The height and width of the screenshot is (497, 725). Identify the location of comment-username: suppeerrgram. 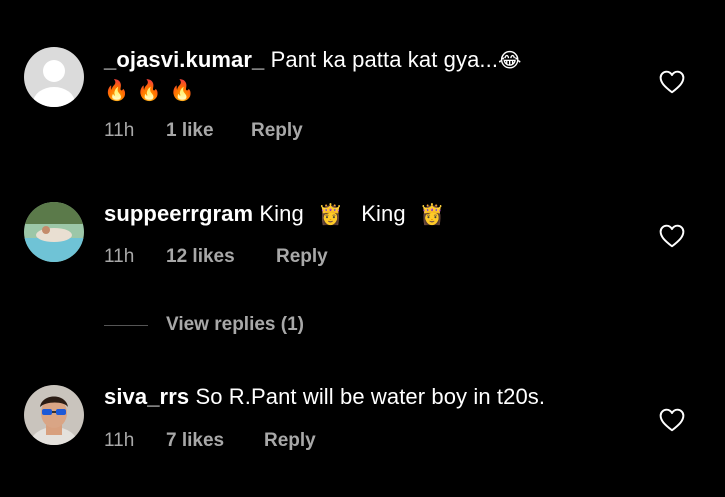
(178, 213).